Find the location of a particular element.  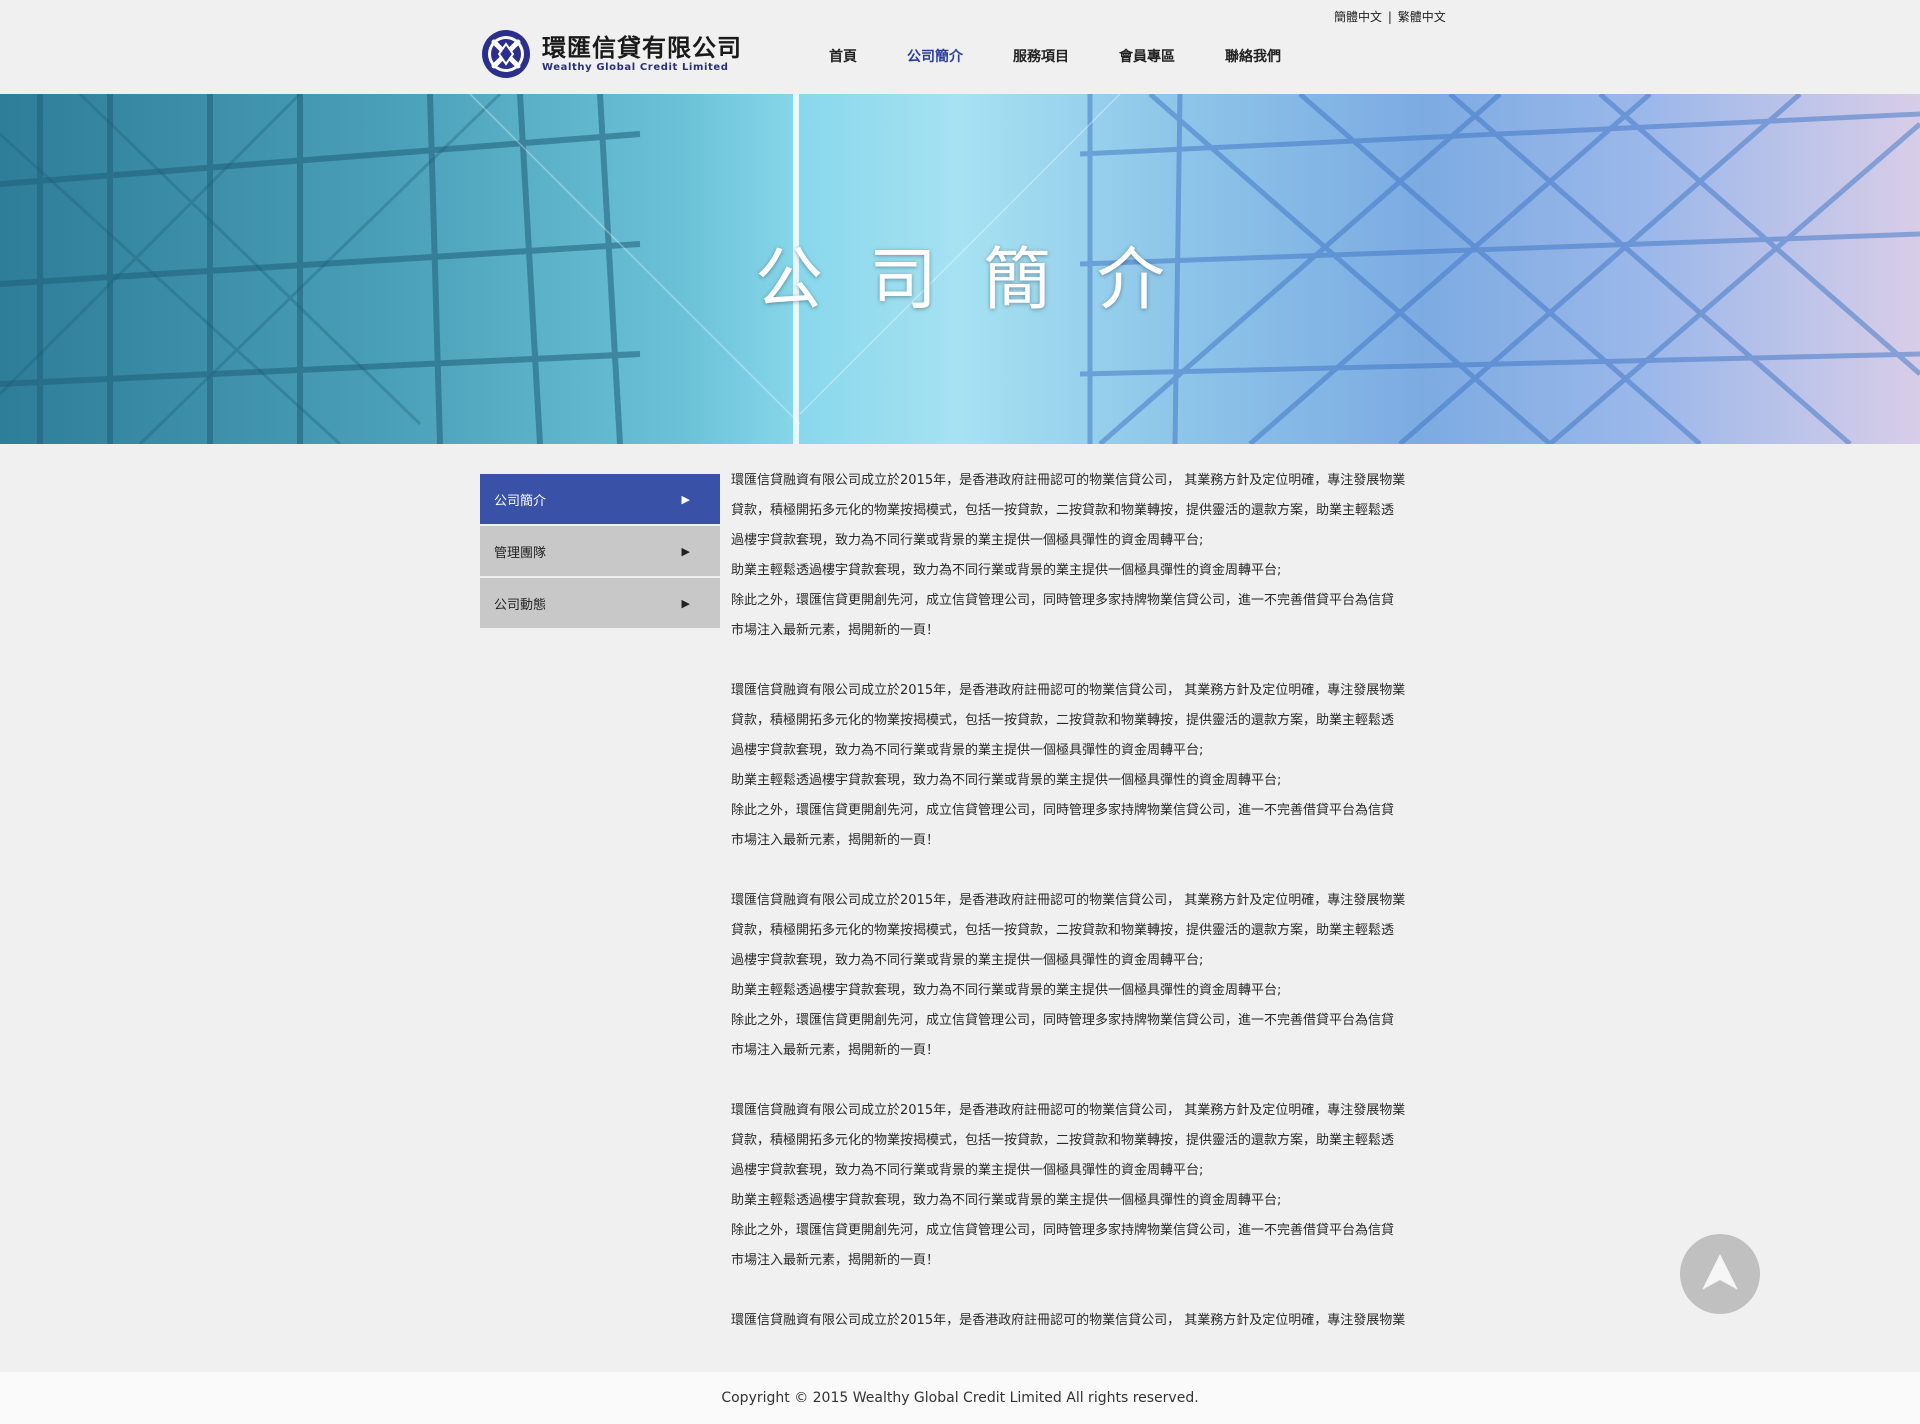

nav-about: 公司簡介 is located at coordinates (935, 56).